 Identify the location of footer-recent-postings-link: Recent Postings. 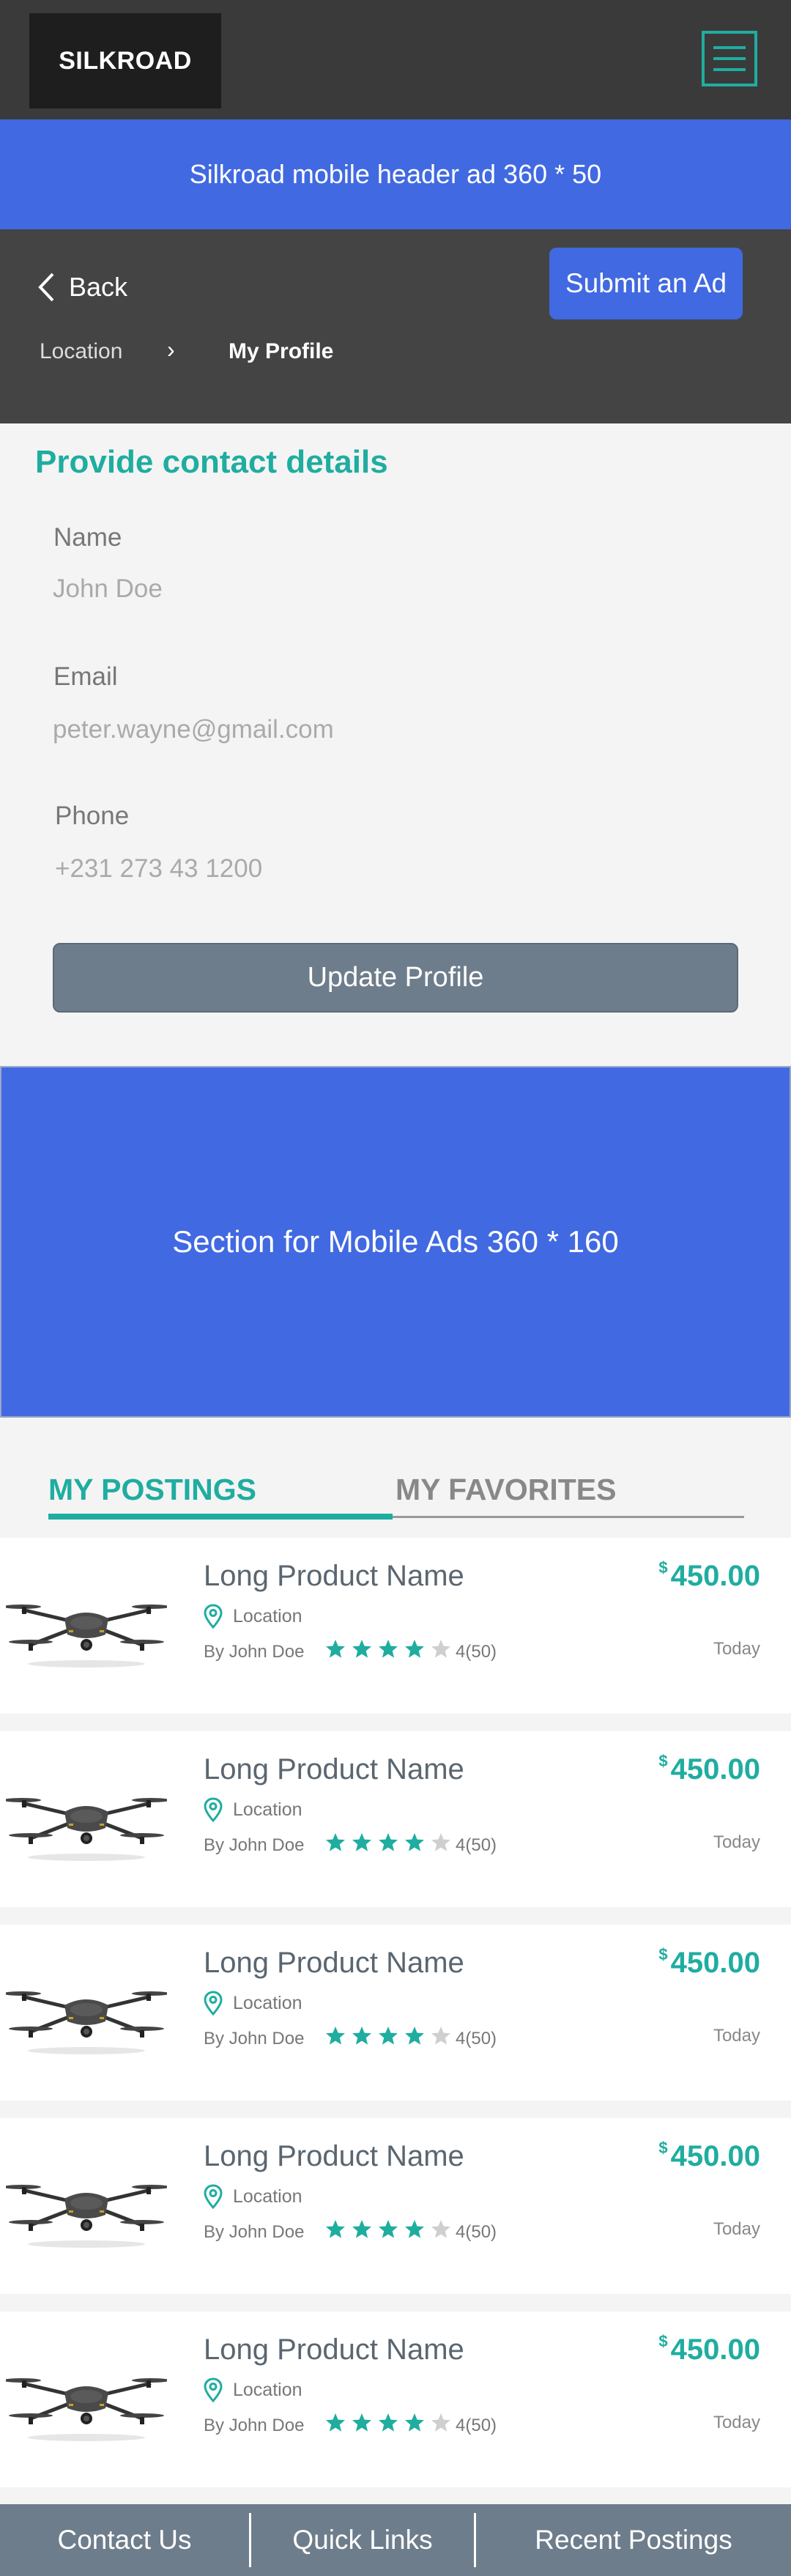
(633, 2540).